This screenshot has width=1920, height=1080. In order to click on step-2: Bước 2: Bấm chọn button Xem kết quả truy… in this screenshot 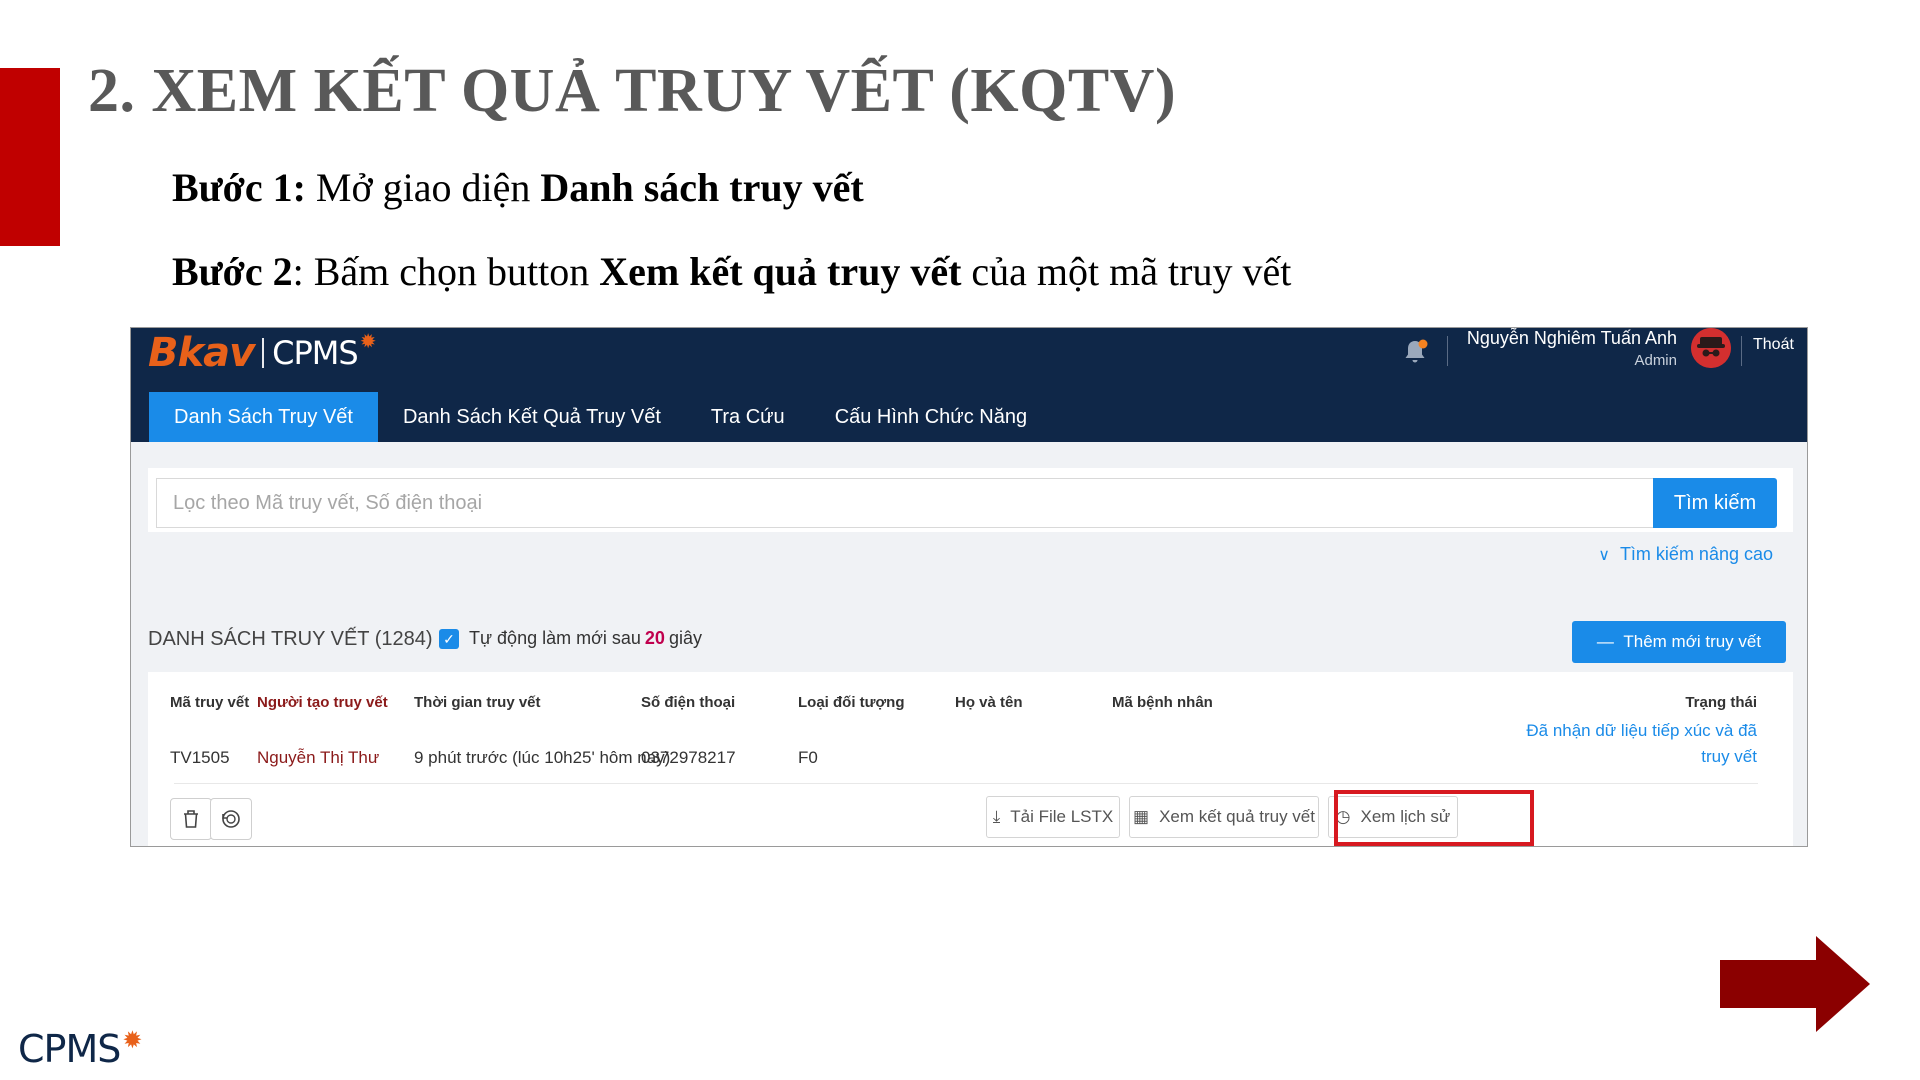, I will do `click(731, 271)`.